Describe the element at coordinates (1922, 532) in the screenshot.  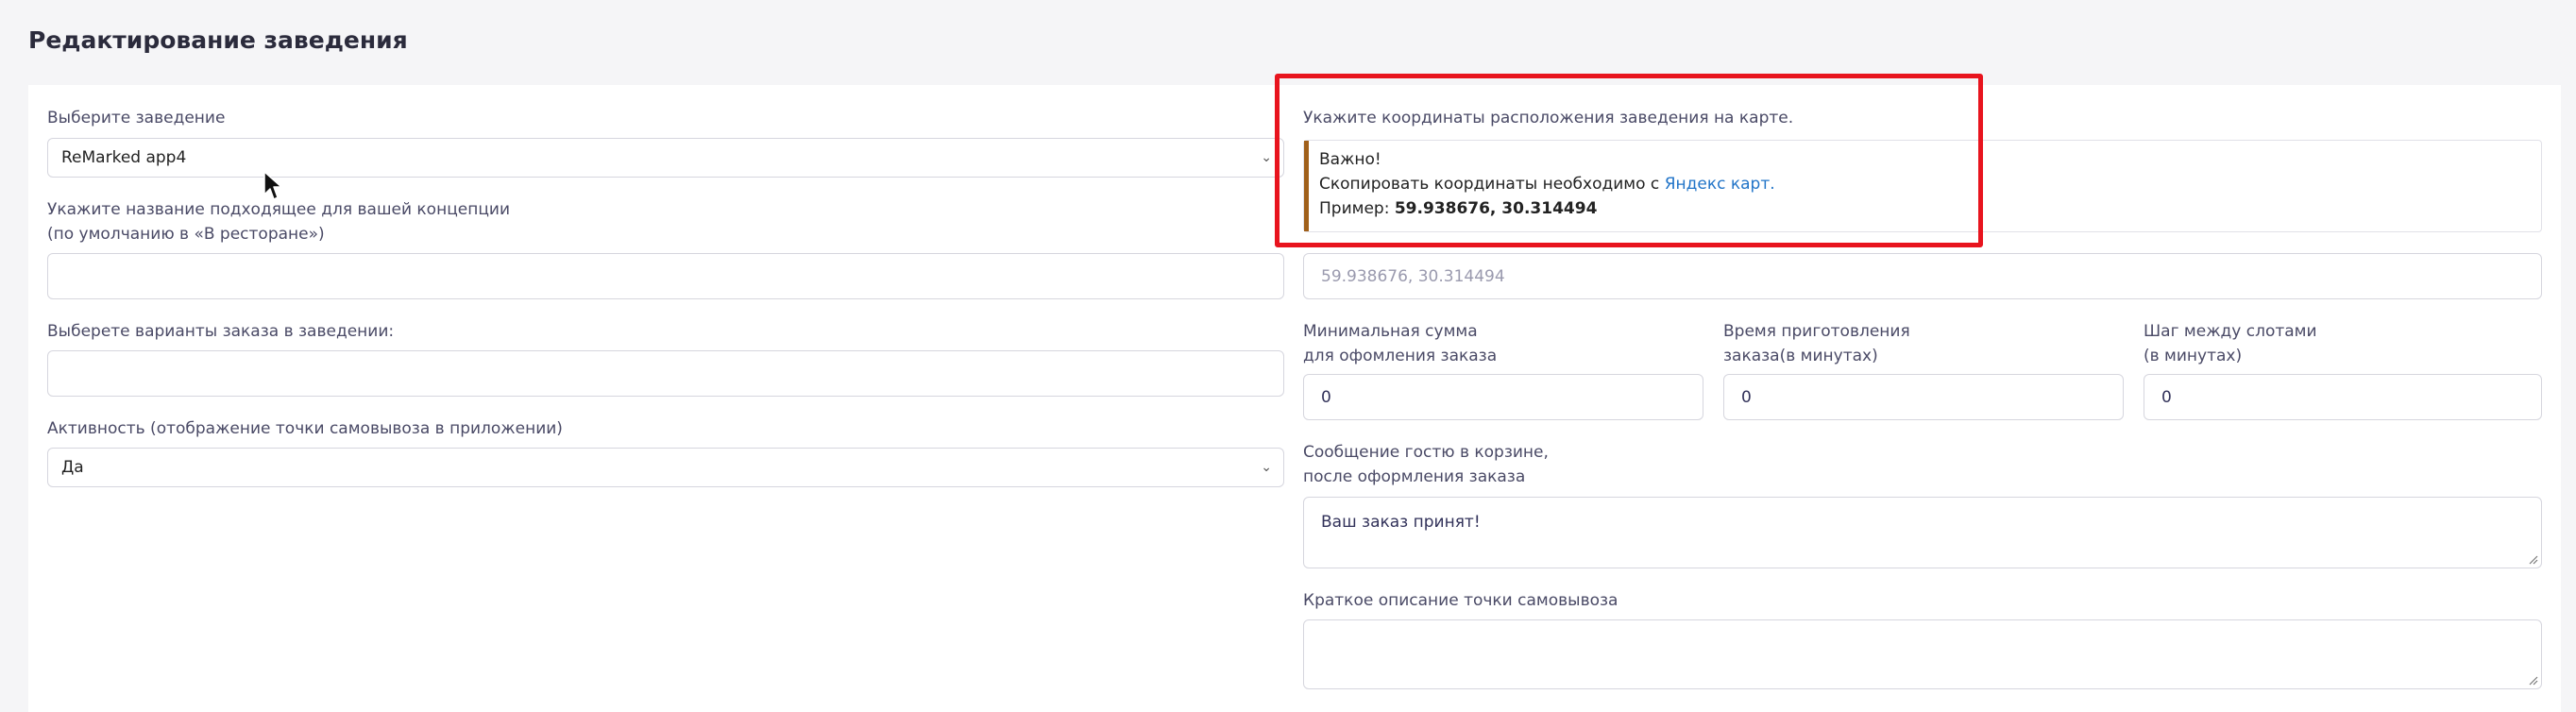
I see `guest-message-textarea: Ваш заказ принят!` at that location.